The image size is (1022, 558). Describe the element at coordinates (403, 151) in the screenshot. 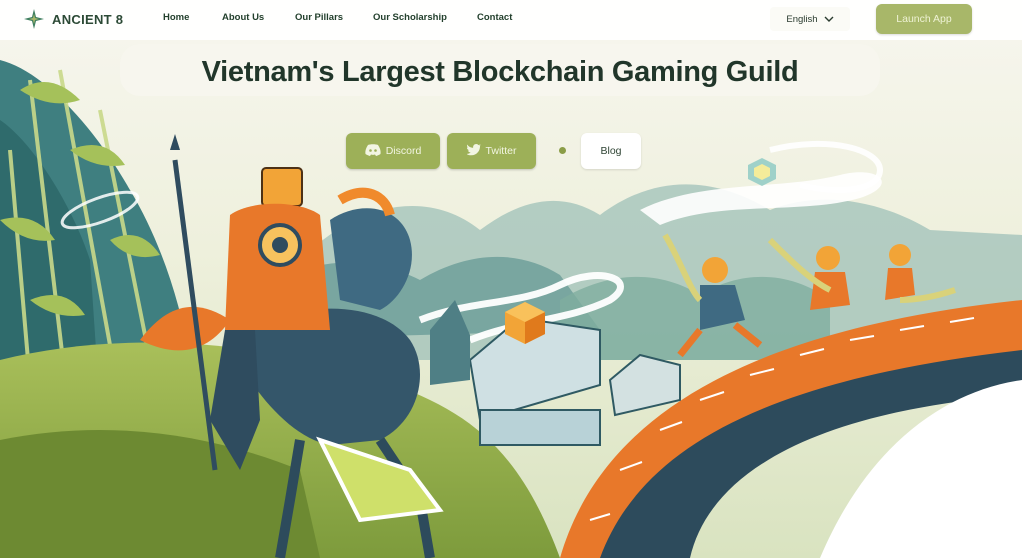

I see `discord-label: Discord` at that location.